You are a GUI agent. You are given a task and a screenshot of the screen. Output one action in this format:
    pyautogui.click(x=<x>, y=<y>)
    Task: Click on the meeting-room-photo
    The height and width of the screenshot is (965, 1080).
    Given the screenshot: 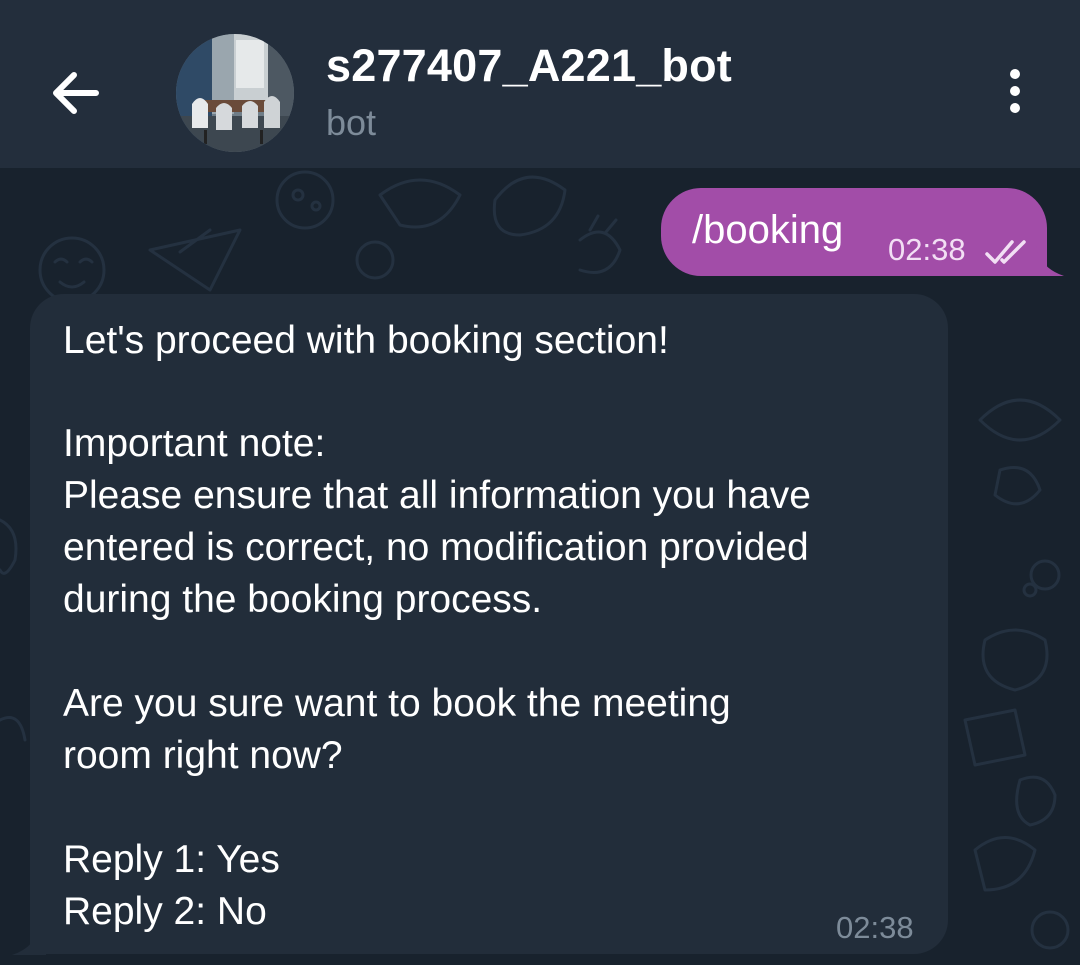 What is the action you would take?
    pyautogui.click(x=235, y=93)
    